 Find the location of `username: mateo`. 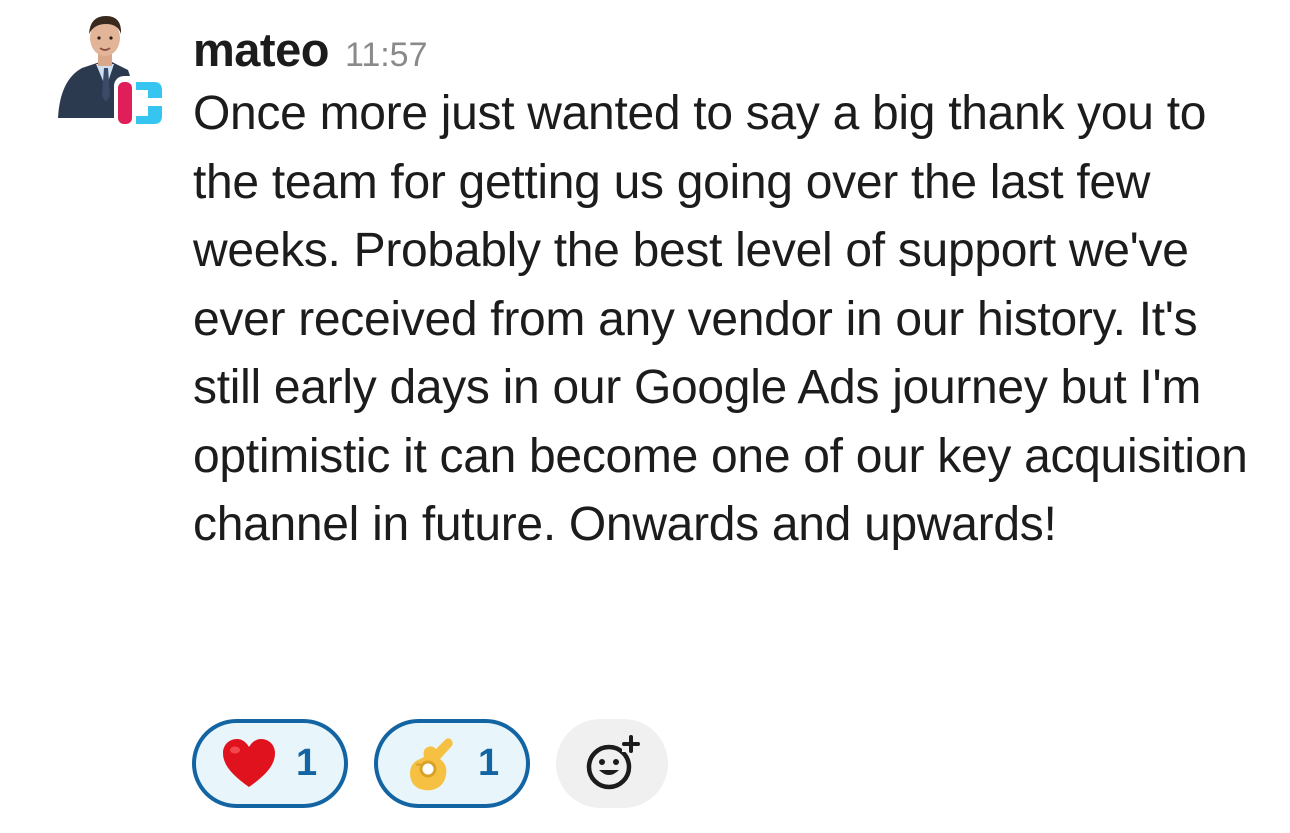

username: mateo is located at coordinates (261, 49).